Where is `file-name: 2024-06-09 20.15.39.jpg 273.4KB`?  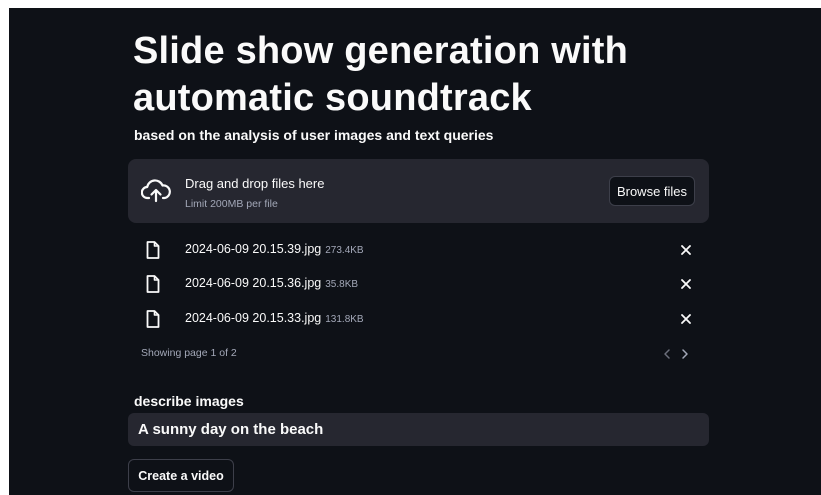
file-name: 2024-06-09 20.15.39.jpg 273.4KB is located at coordinates (274, 249).